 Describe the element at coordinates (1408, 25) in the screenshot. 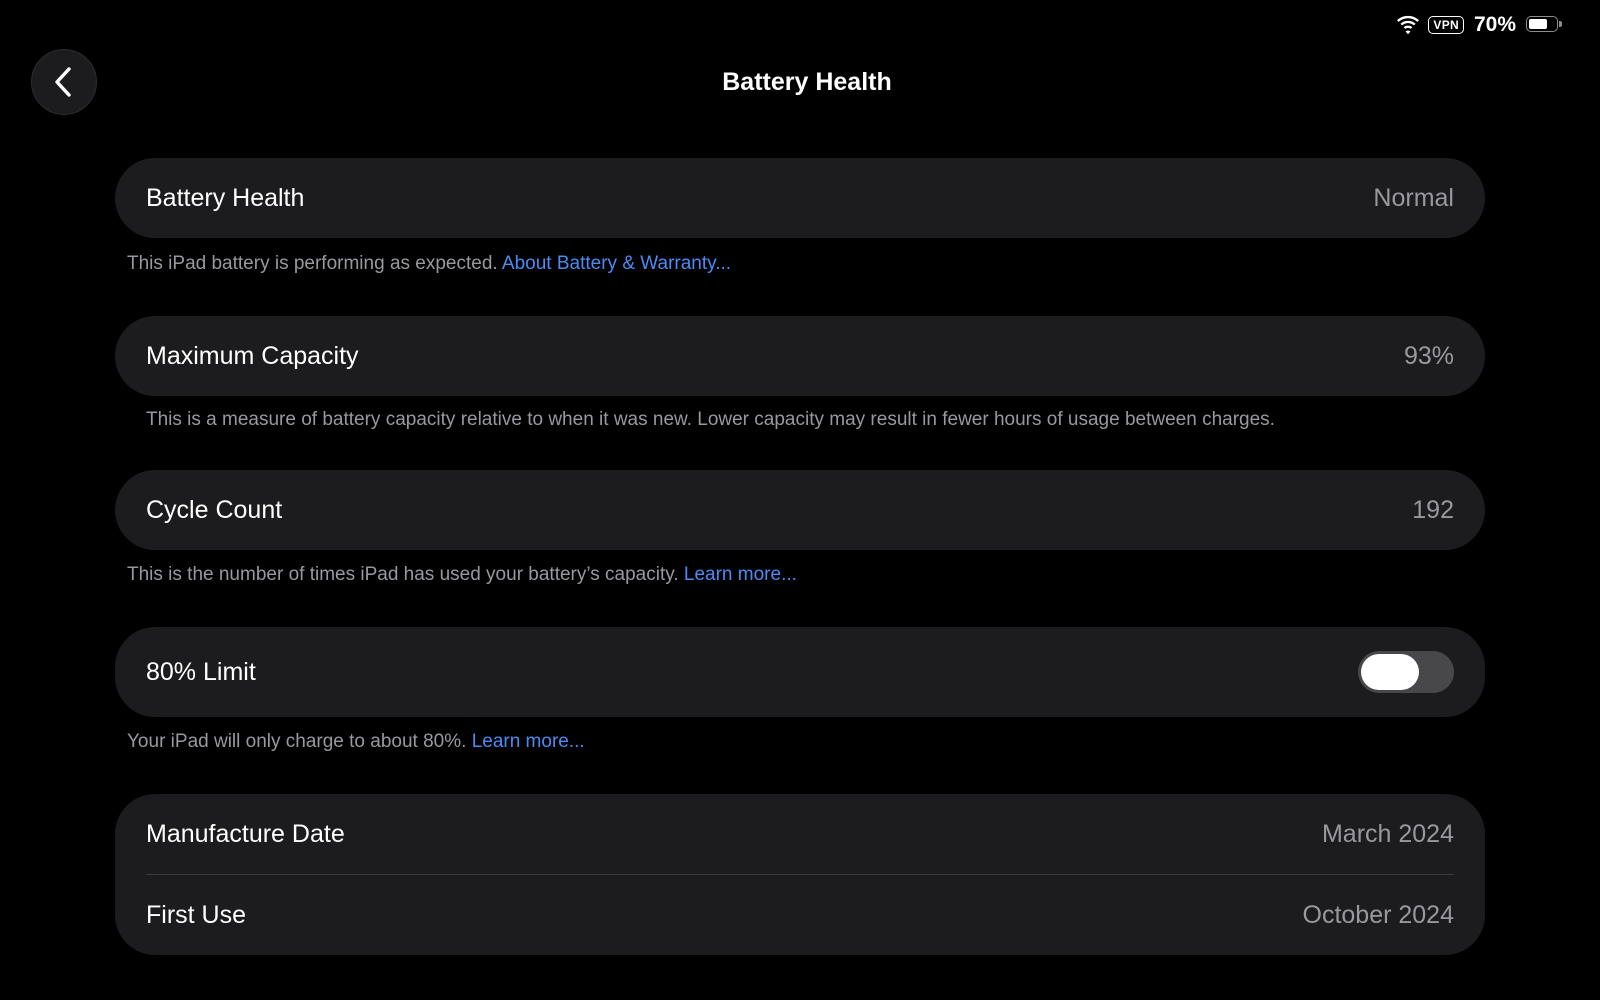

I see `wifi-icon` at that location.